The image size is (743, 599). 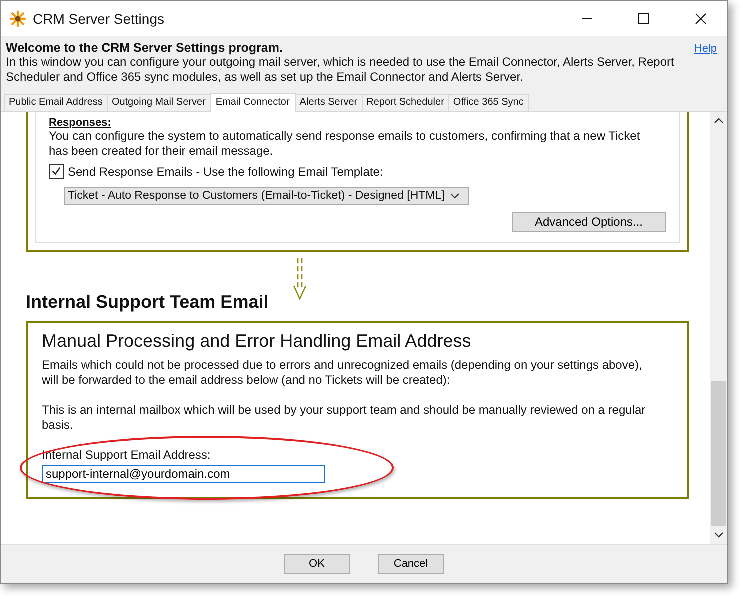 What do you see at coordinates (701, 18) in the screenshot?
I see `close-icon` at bounding box center [701, 18].